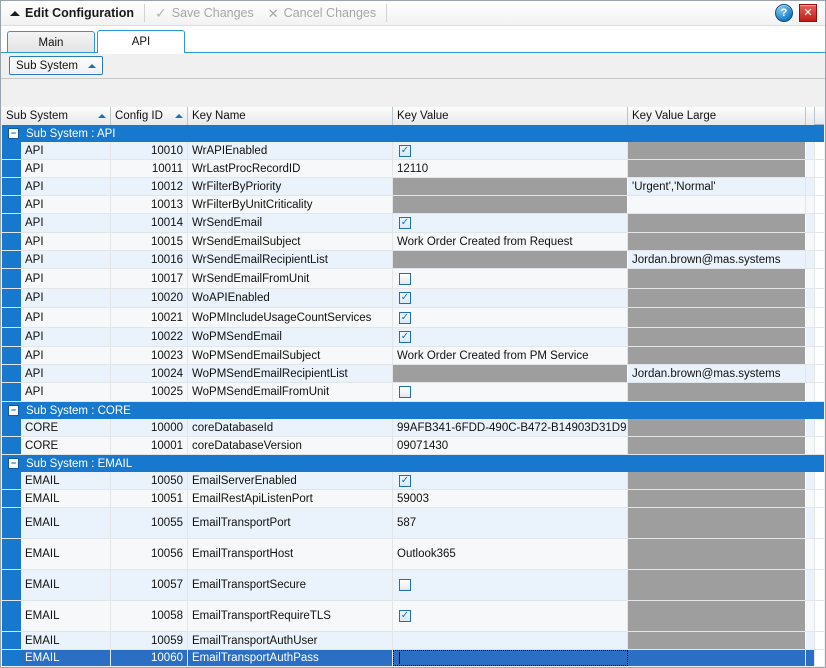 The width and height of the screenshot is (826, 668). Describe the element at coordinates (717, 373) in the screenshot. I see `cell-key-value-large: Jordan.brown@mas.systems` at that location.